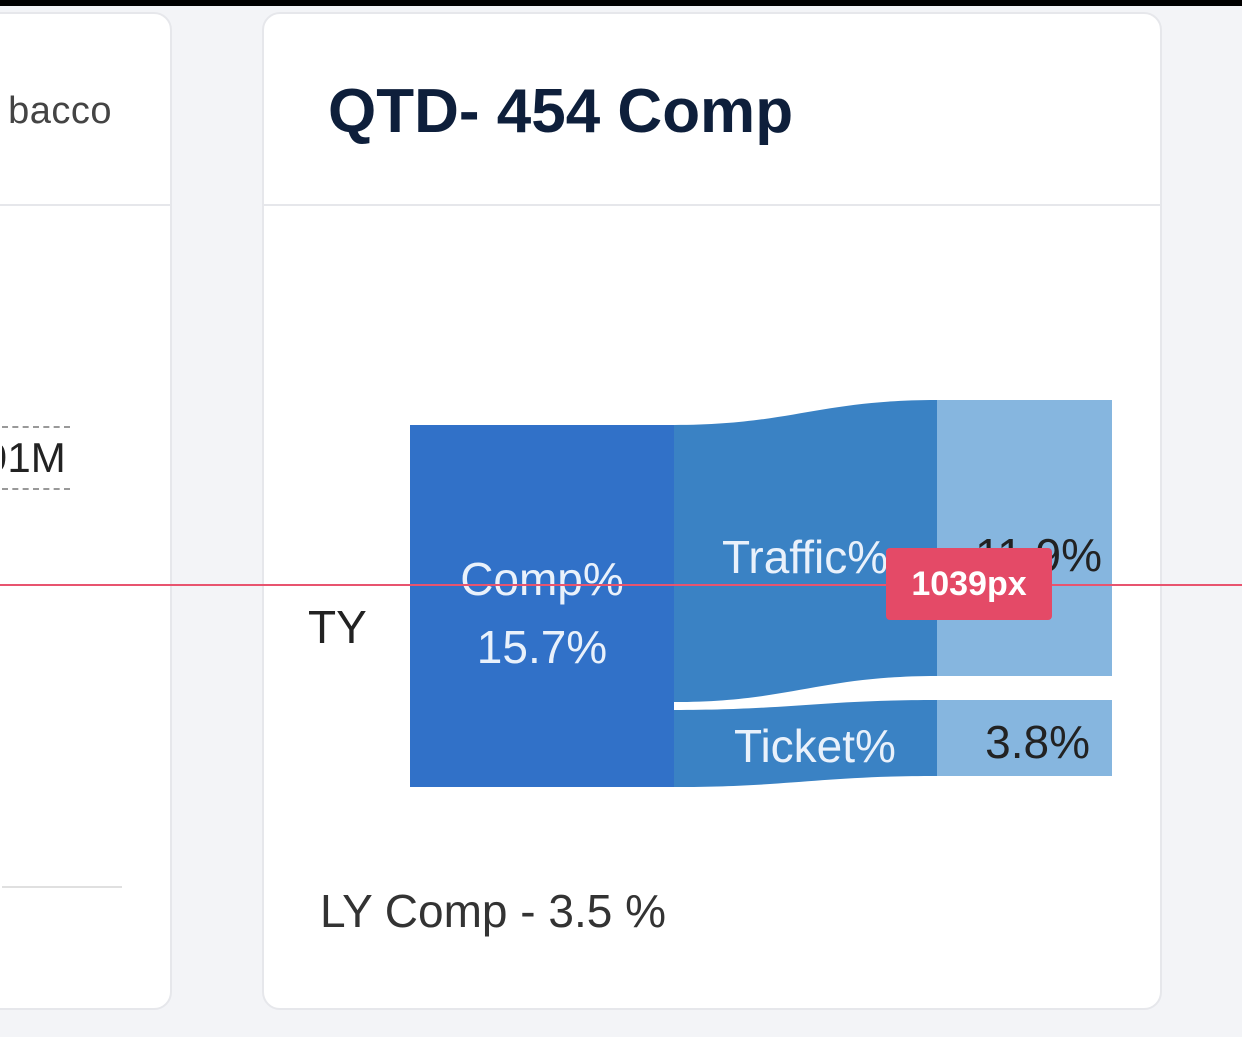 The width and height of the screenshot is (1242, 1037). Describe the element at coordinates (337, 627) in the screenshot. I see `row-label-ty: TY` at that location.